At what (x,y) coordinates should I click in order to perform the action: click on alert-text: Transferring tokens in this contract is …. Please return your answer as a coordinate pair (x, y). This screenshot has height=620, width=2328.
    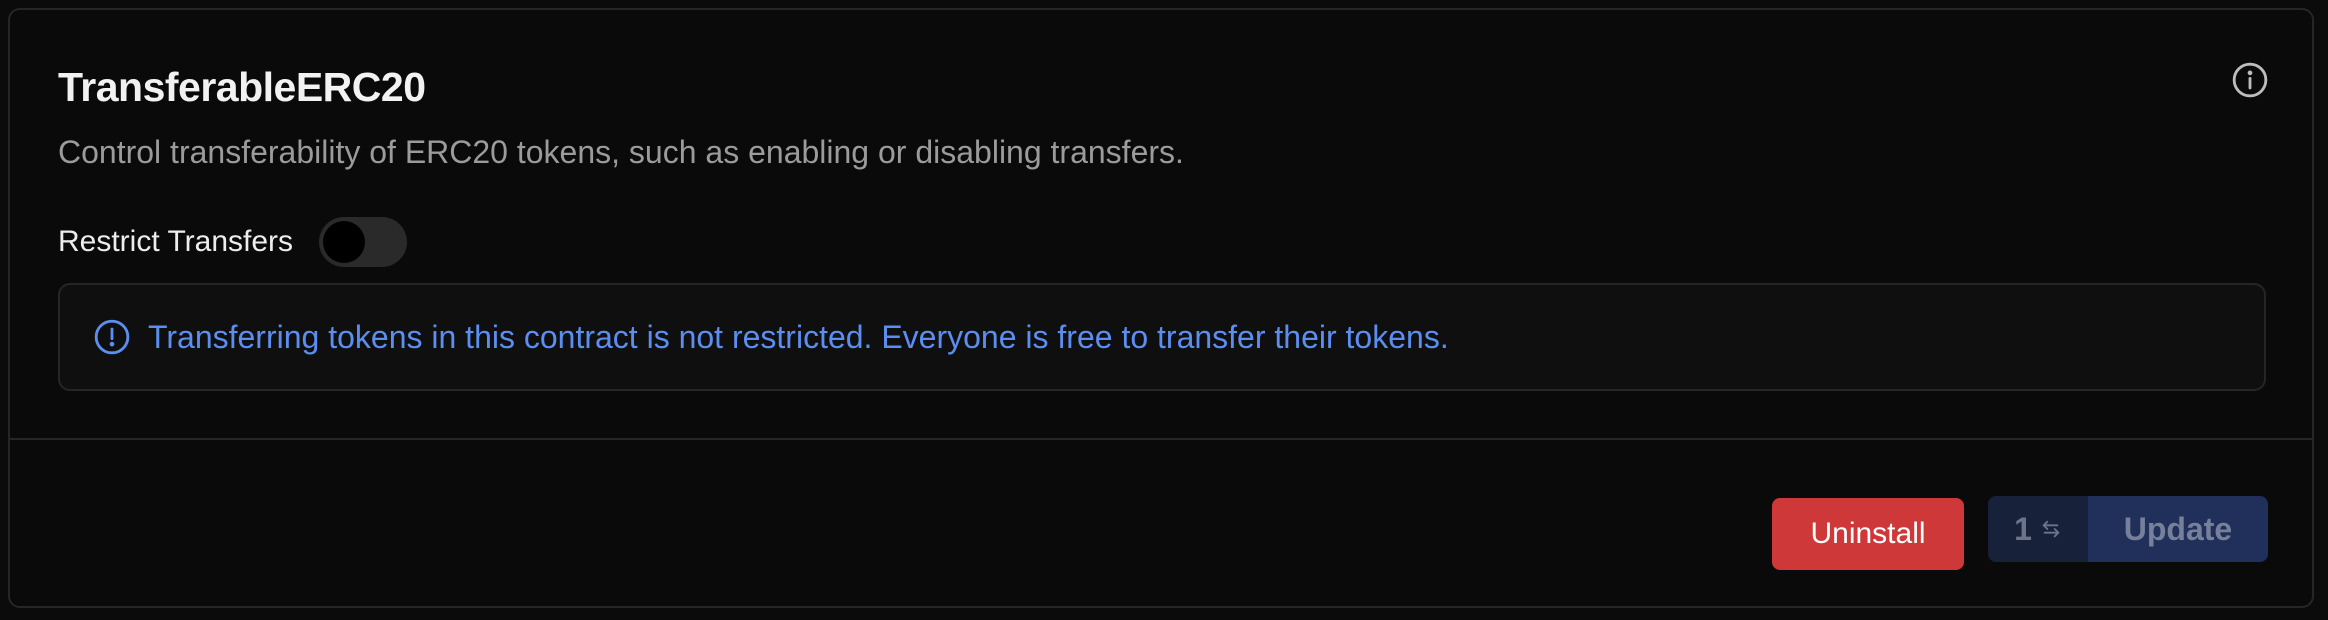
    Looking at the image, I should click on (798, 337).